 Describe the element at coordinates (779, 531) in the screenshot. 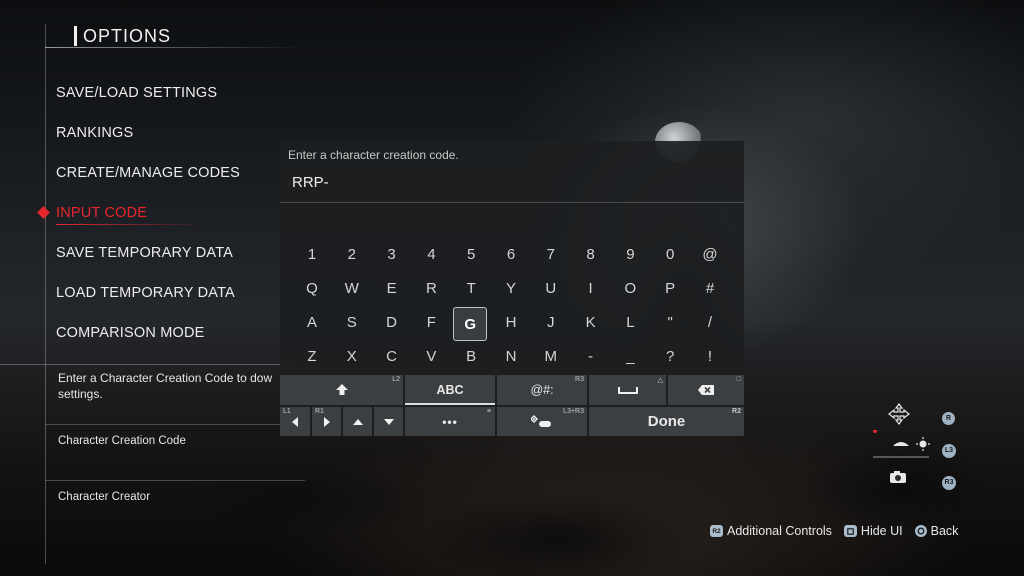

I see `additional-controls-label: Additional Controls` at that location.